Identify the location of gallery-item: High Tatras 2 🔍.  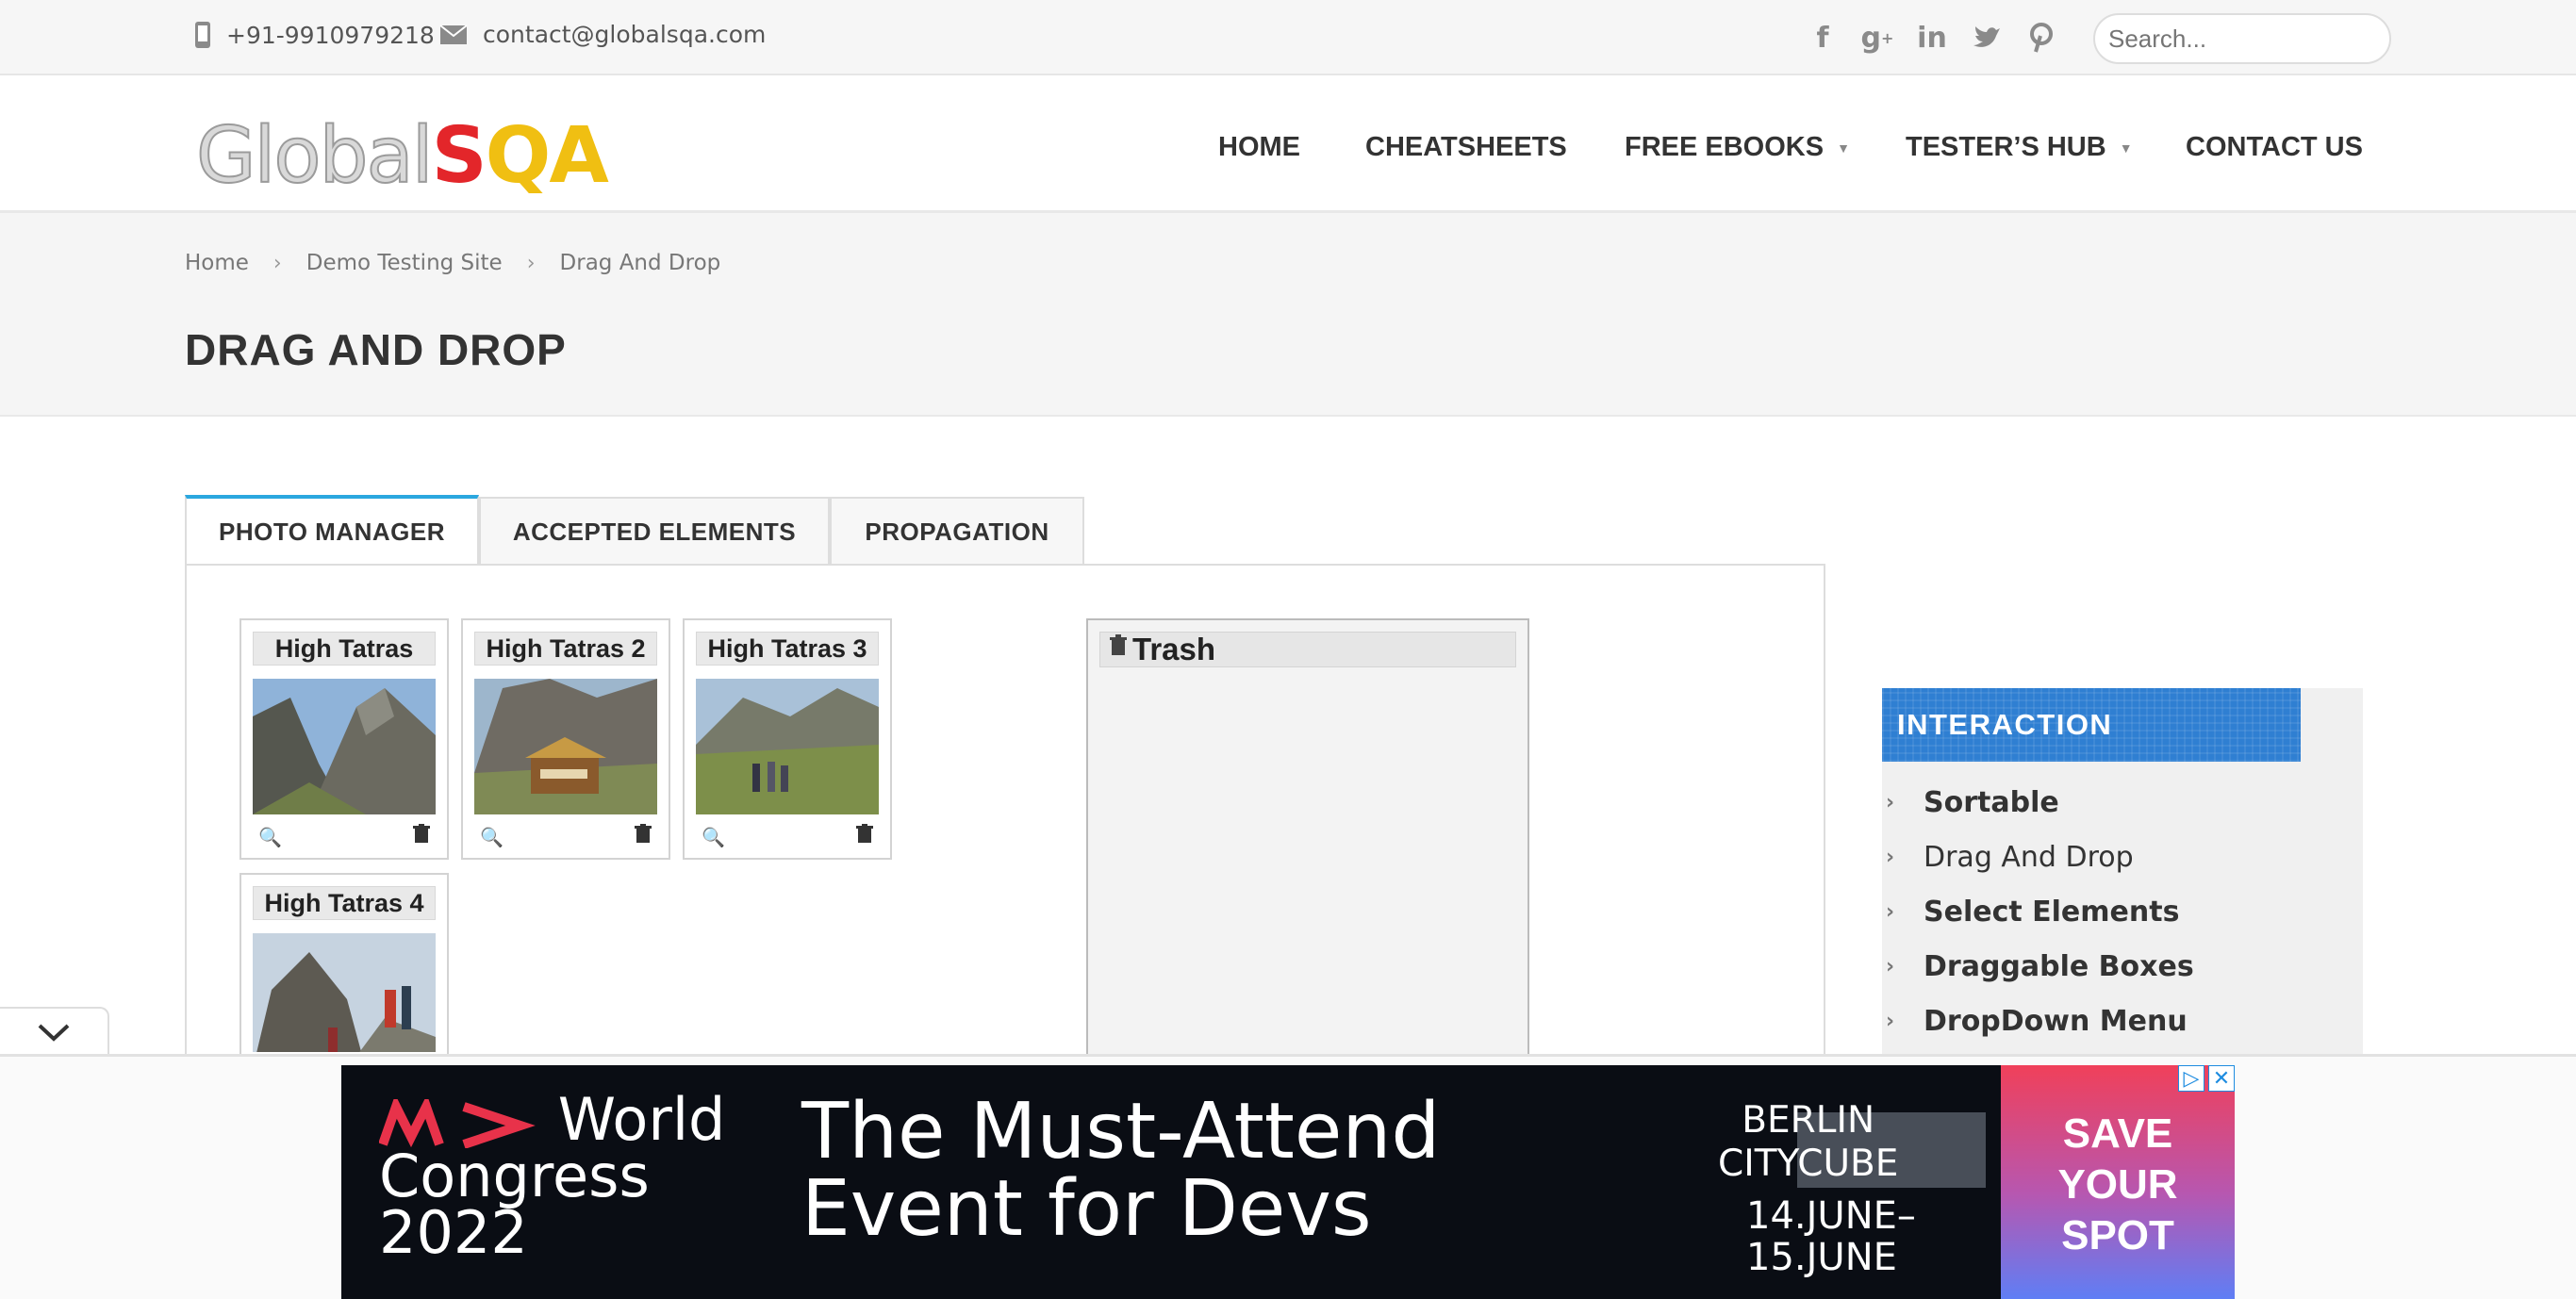
(565, 739).